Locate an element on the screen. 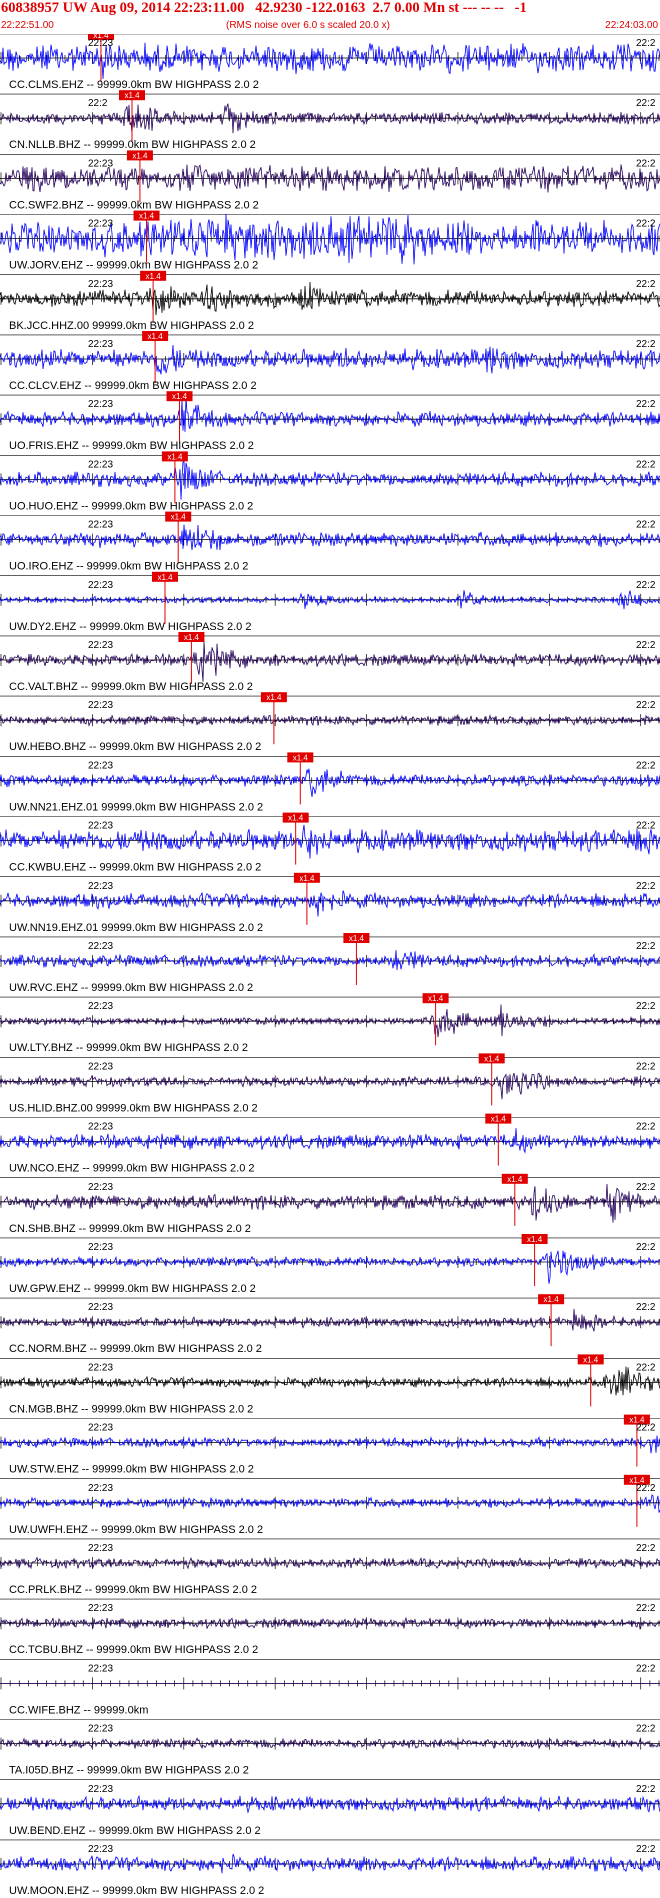  minute-marker-left: 22:2 is located at coordinates (98, 103).